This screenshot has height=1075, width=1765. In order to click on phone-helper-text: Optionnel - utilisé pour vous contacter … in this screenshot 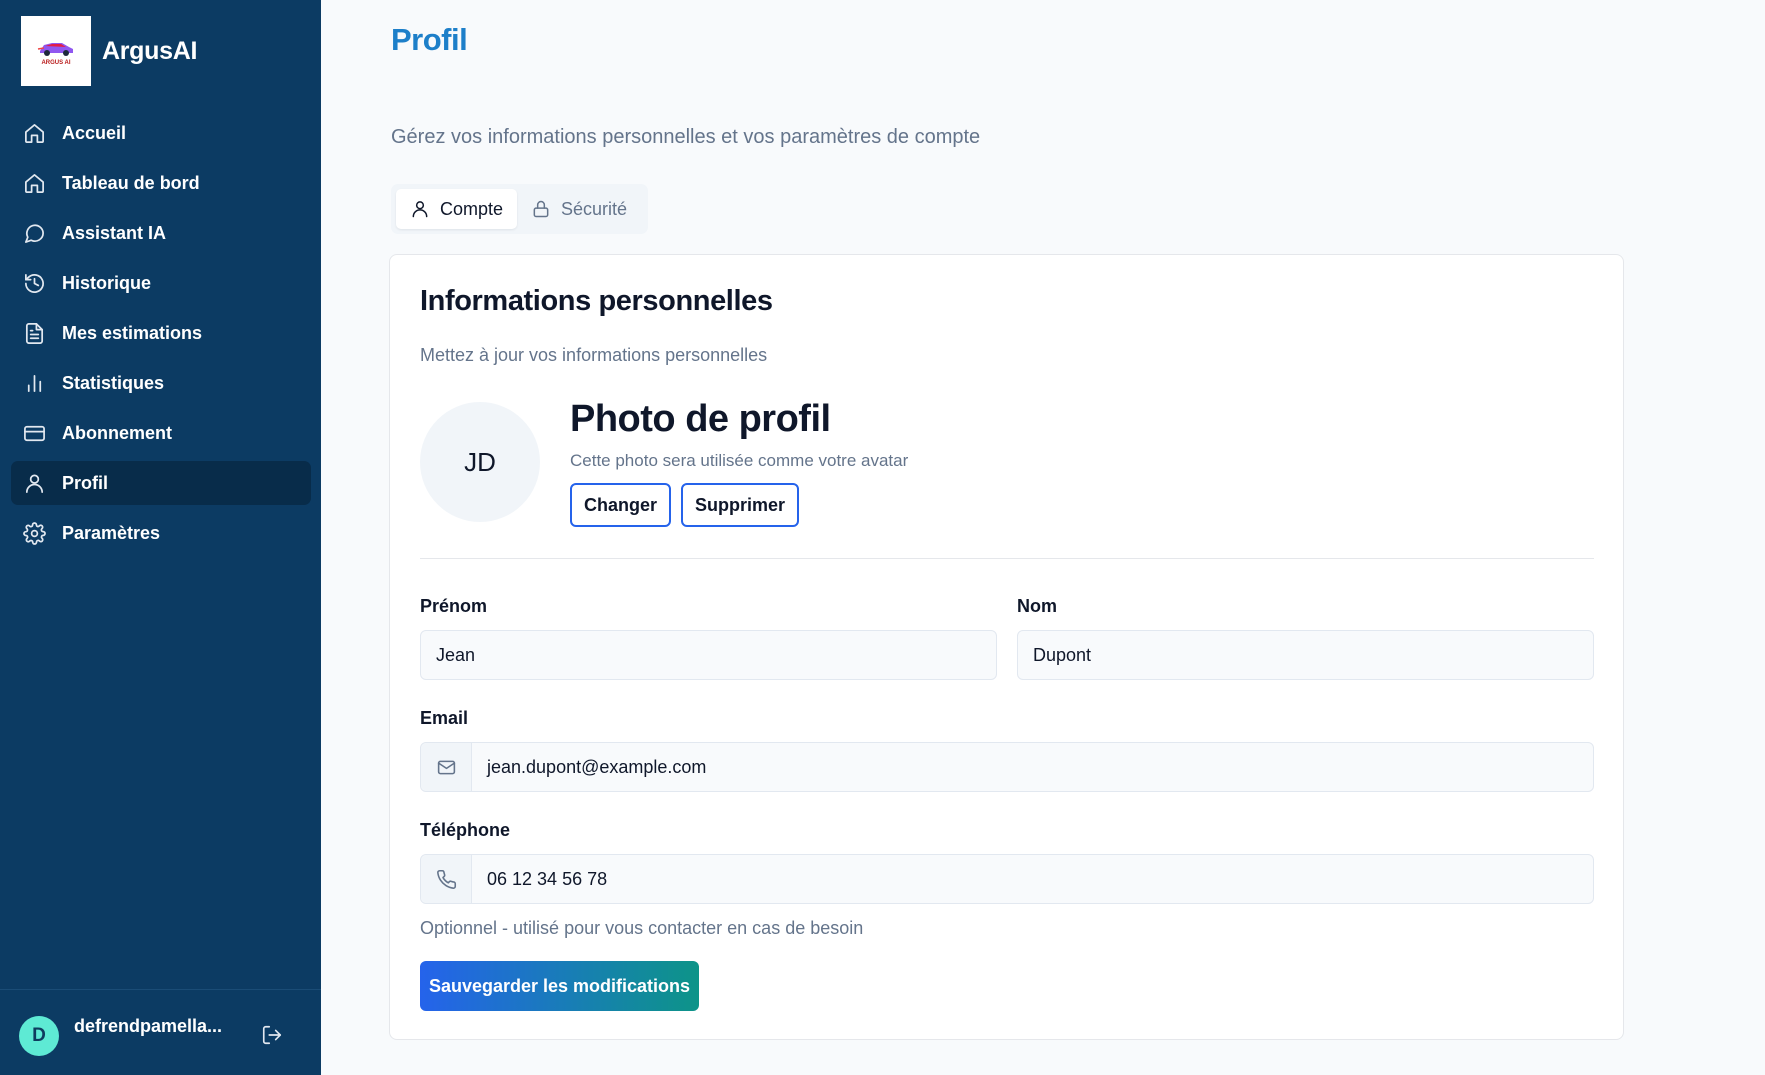, I will do `click(642, 928)`.